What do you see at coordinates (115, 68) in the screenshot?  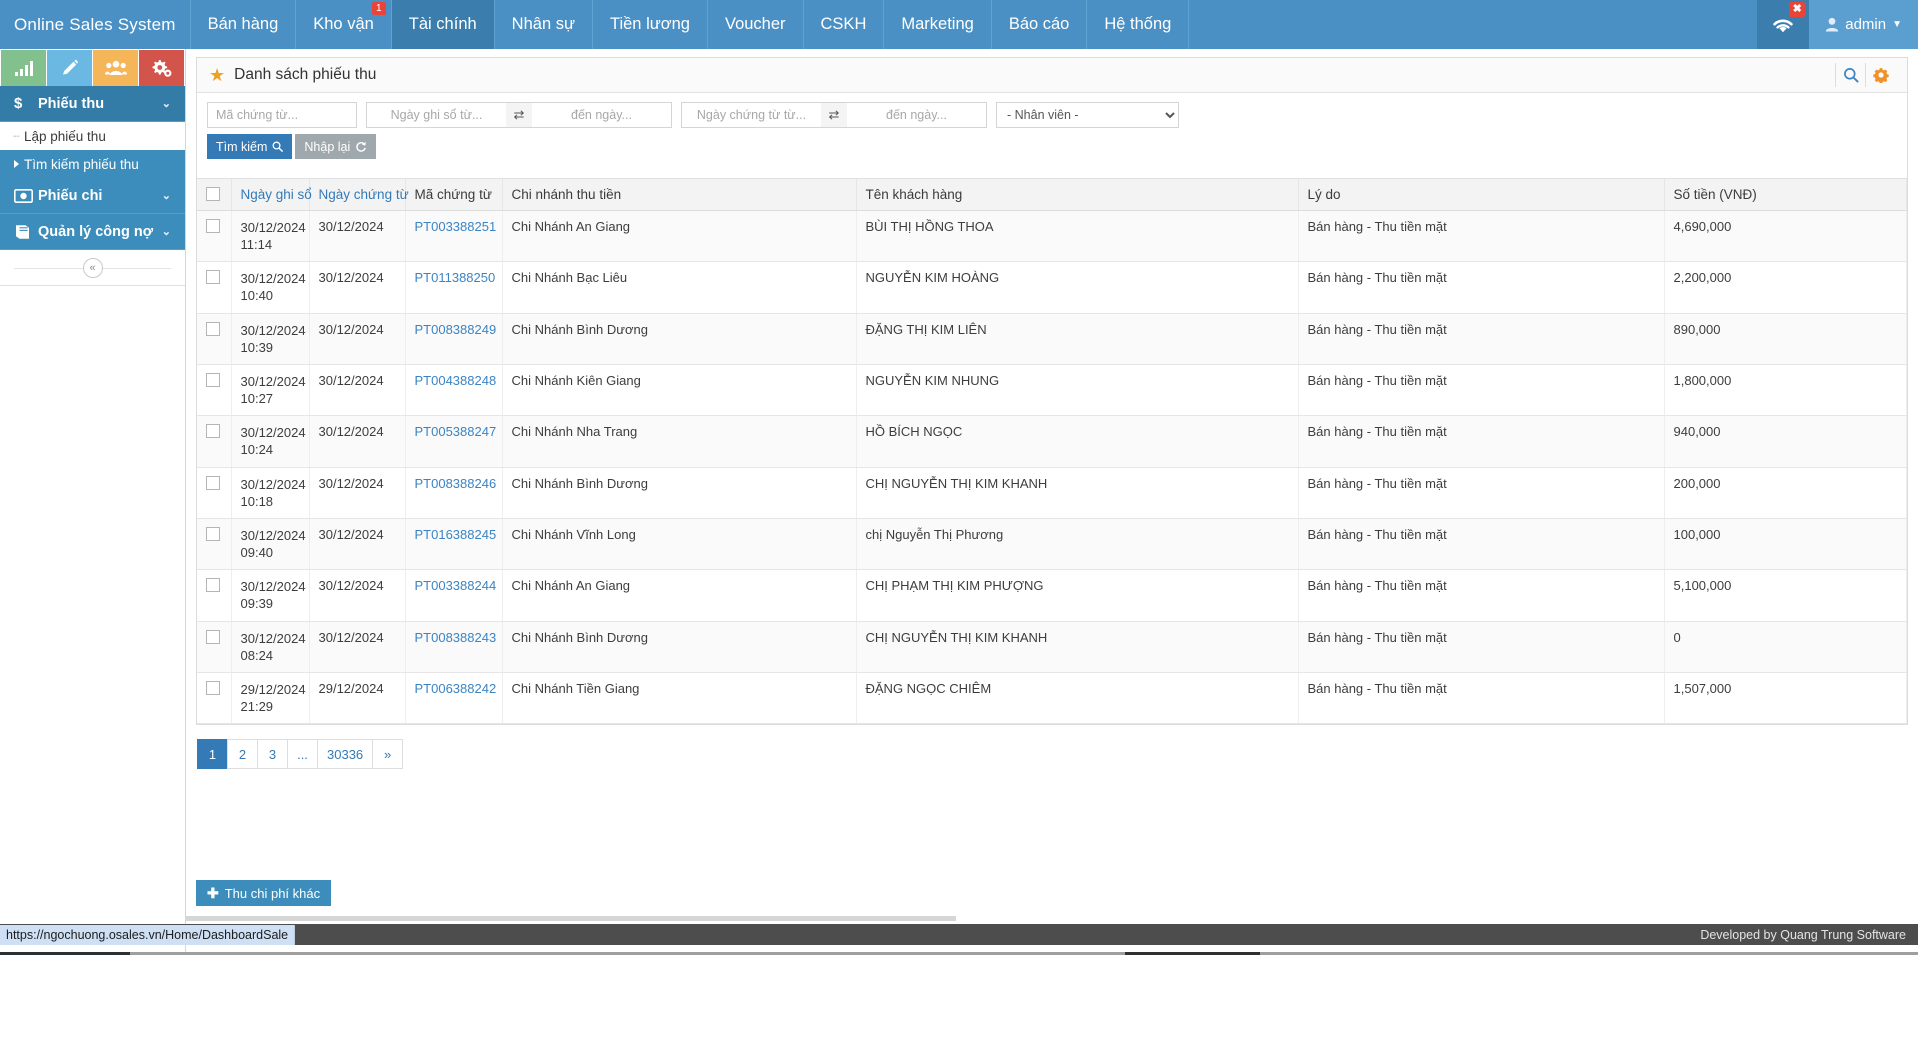 I see `quick-action-users` at bounding box center [115, 68].